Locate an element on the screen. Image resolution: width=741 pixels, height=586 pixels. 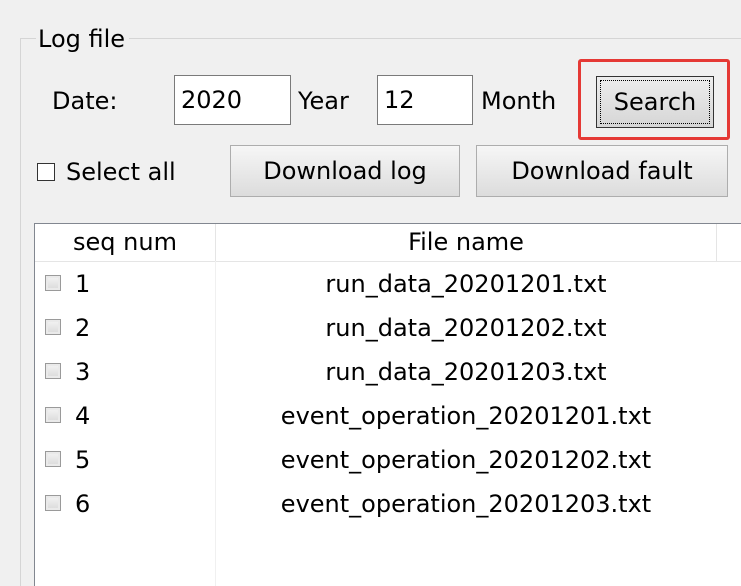
list-header: seq num File name is located at coordinates (388, 243).